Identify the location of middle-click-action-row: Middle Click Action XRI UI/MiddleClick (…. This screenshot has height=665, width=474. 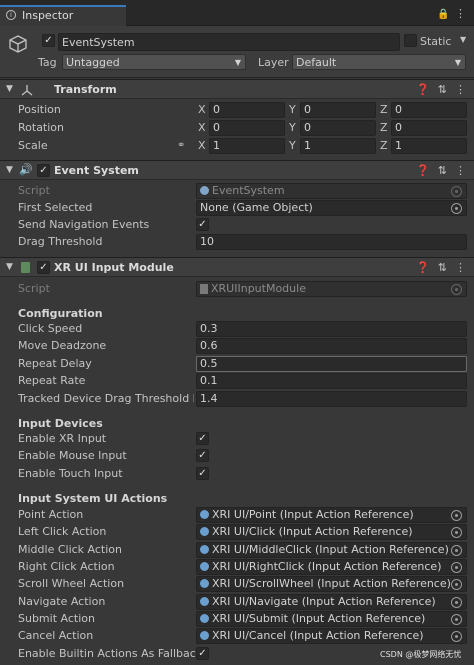
(237, 549).